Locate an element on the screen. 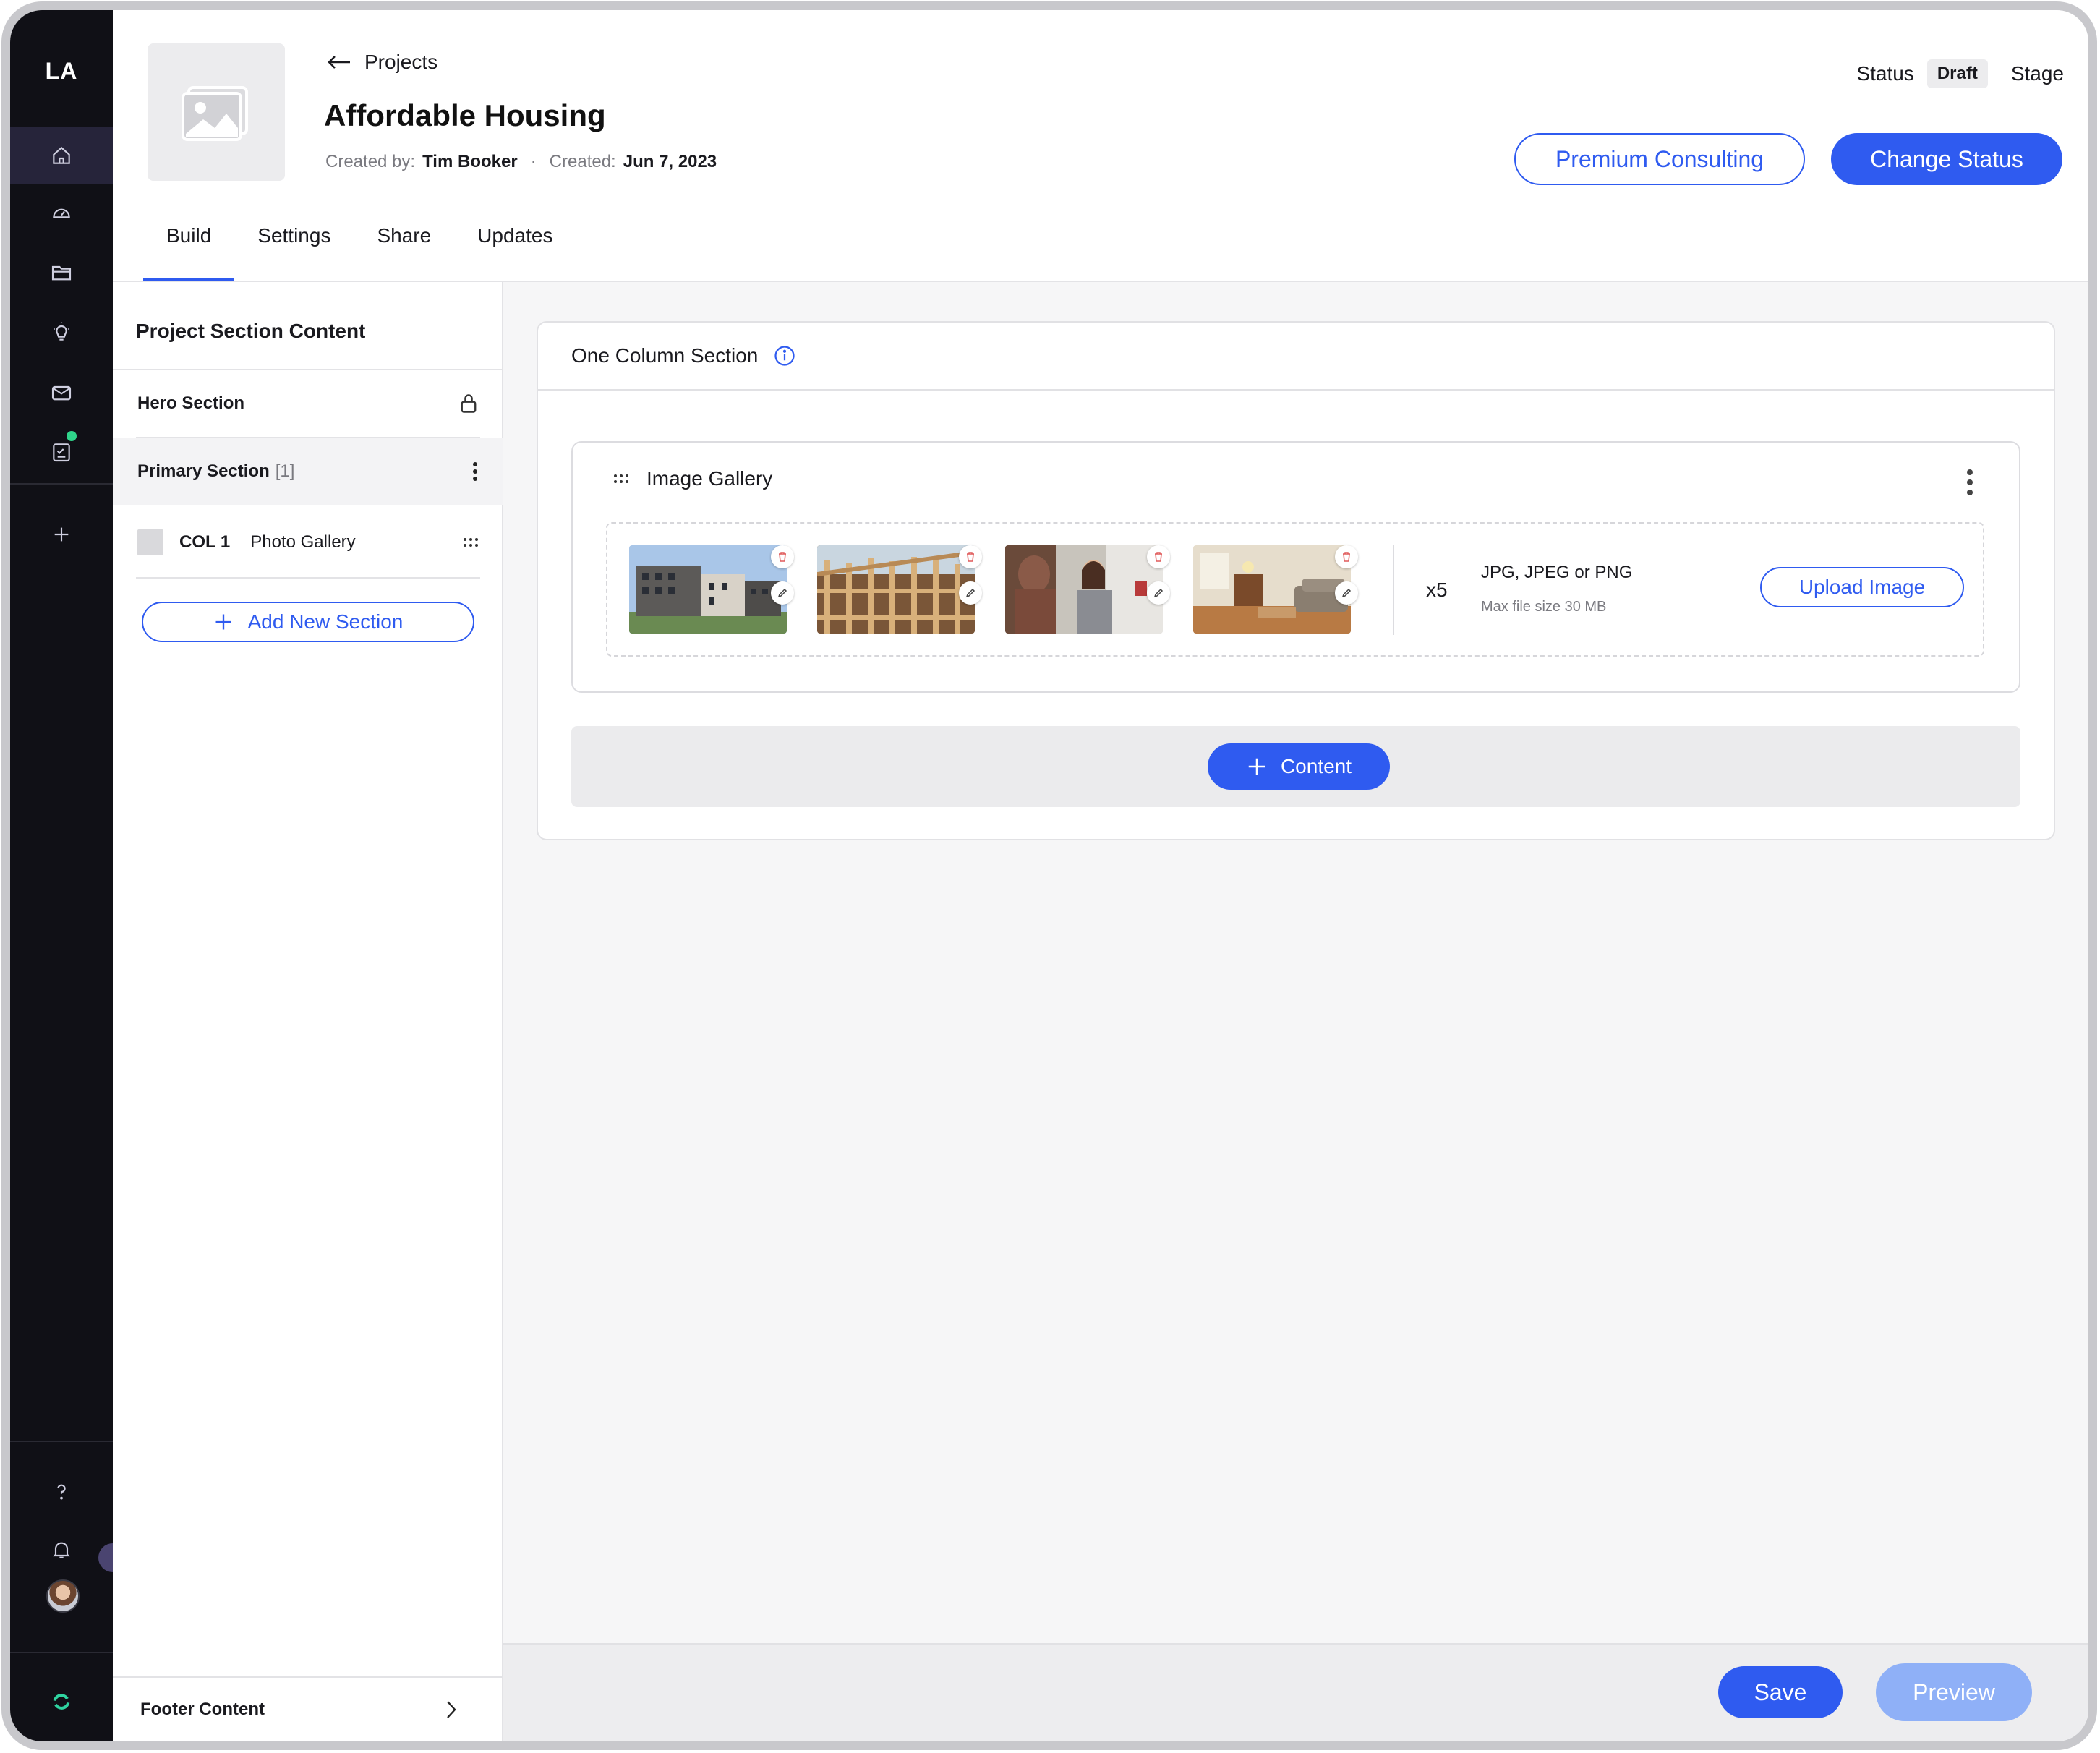  column-item: COL 1 Photo Gallery is located at coordinates (308, 542).